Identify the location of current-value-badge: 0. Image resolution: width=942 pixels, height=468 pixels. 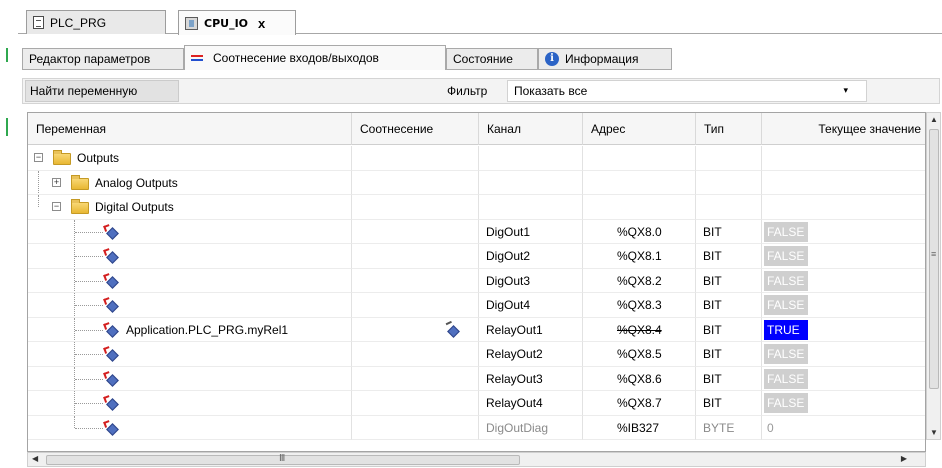
(770, 427).